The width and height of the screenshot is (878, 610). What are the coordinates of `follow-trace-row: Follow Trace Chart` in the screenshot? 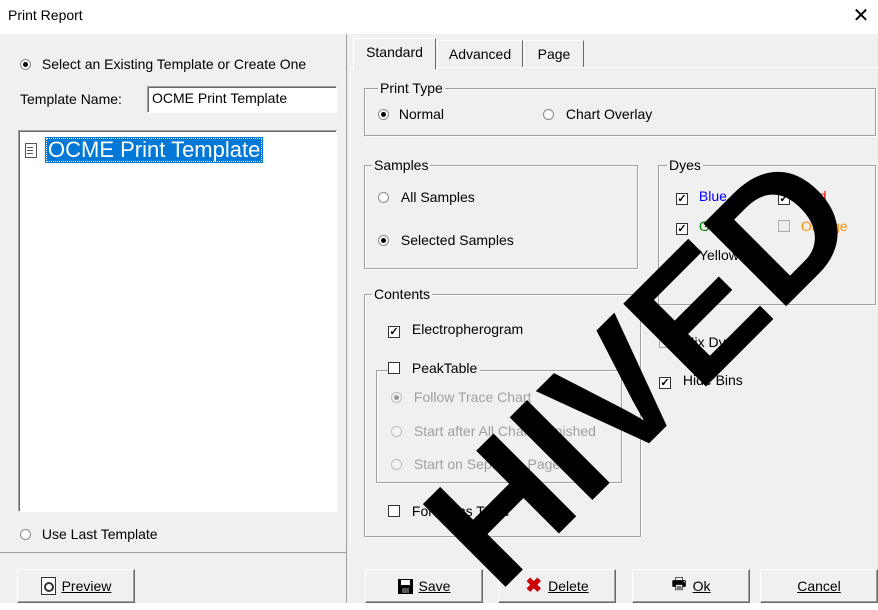 It's located at (461, 397).